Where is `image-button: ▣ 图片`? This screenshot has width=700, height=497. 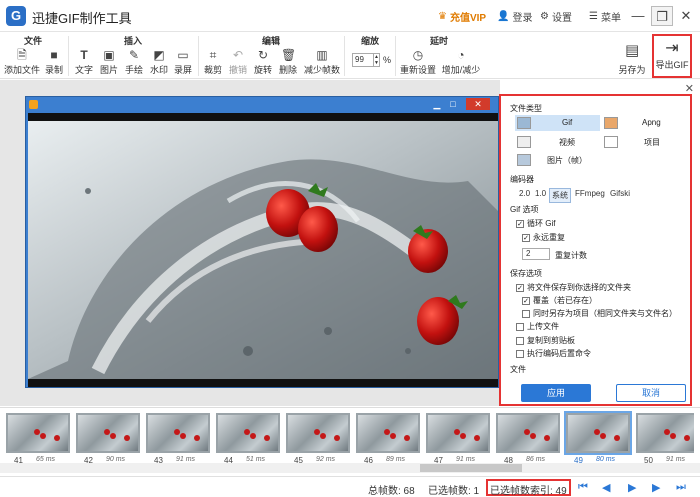 image-button: ▣ 图片 is located at coordinates (109, 62).